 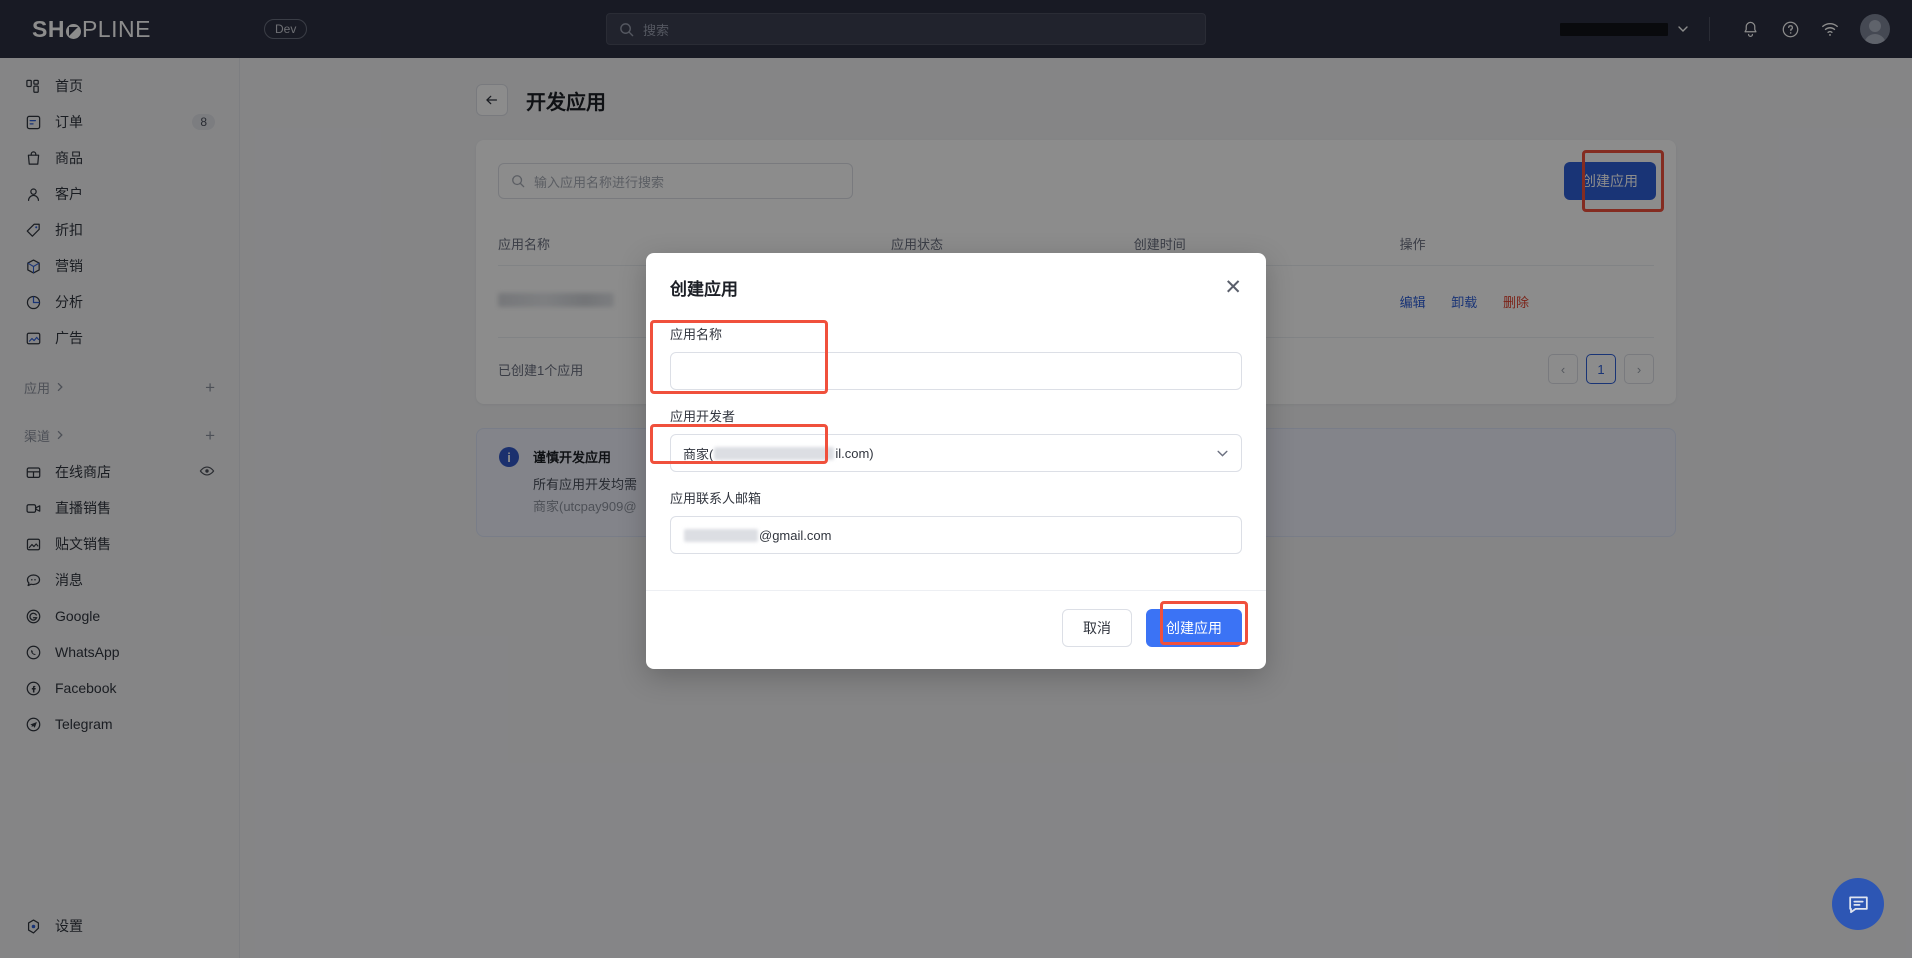 What do you see at coordinates (704, 289) in the screenshot?
I see `modal-title: 创建应用` at bounding box center [704, 289].